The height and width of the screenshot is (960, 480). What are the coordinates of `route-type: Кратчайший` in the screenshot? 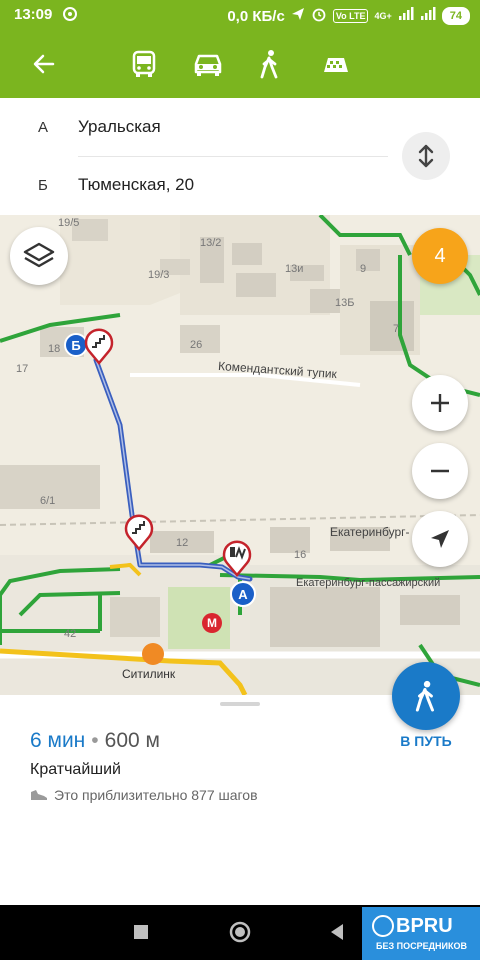 It's located at (75, 769).